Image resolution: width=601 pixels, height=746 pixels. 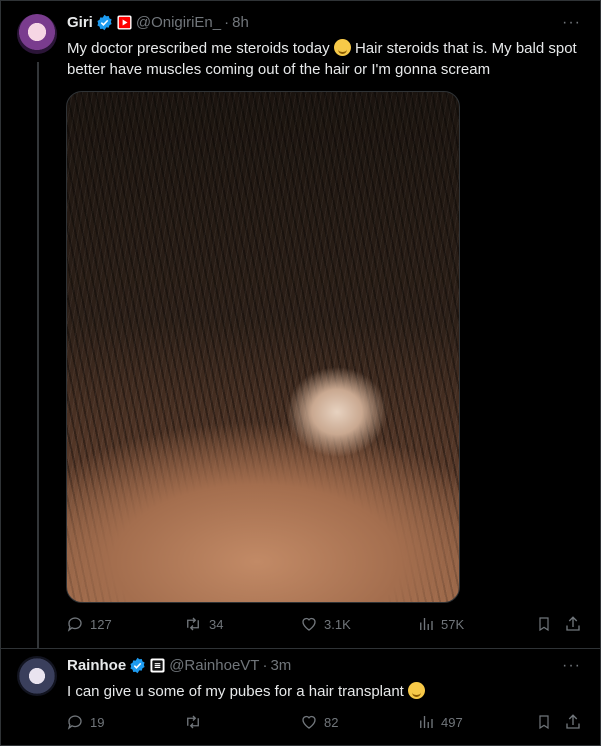 I want to click on author-name: Giri, so click(x=80, y=22).